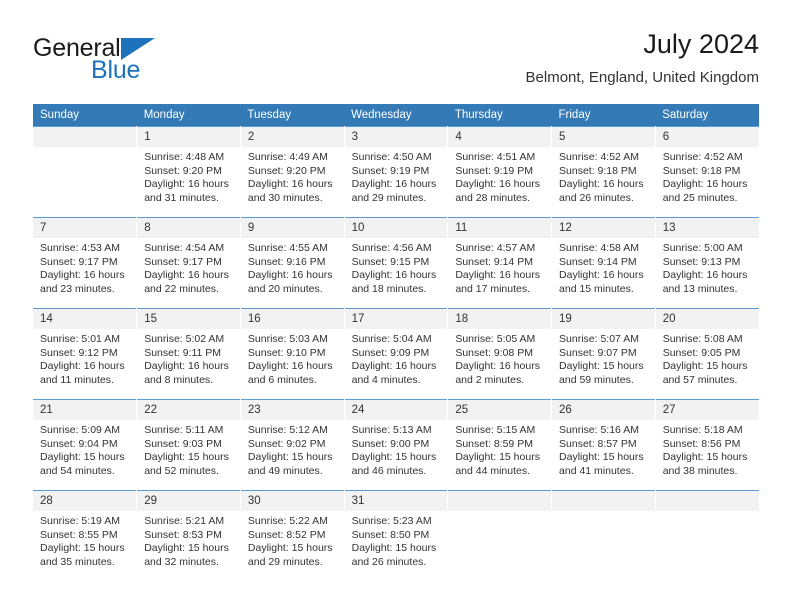 The height and width of the screenshot is (612, 792). What do you see at coordinates (143, 63) in the screenshot?
I see `brand-logo: General Blue` at bounding box center [143, 63].